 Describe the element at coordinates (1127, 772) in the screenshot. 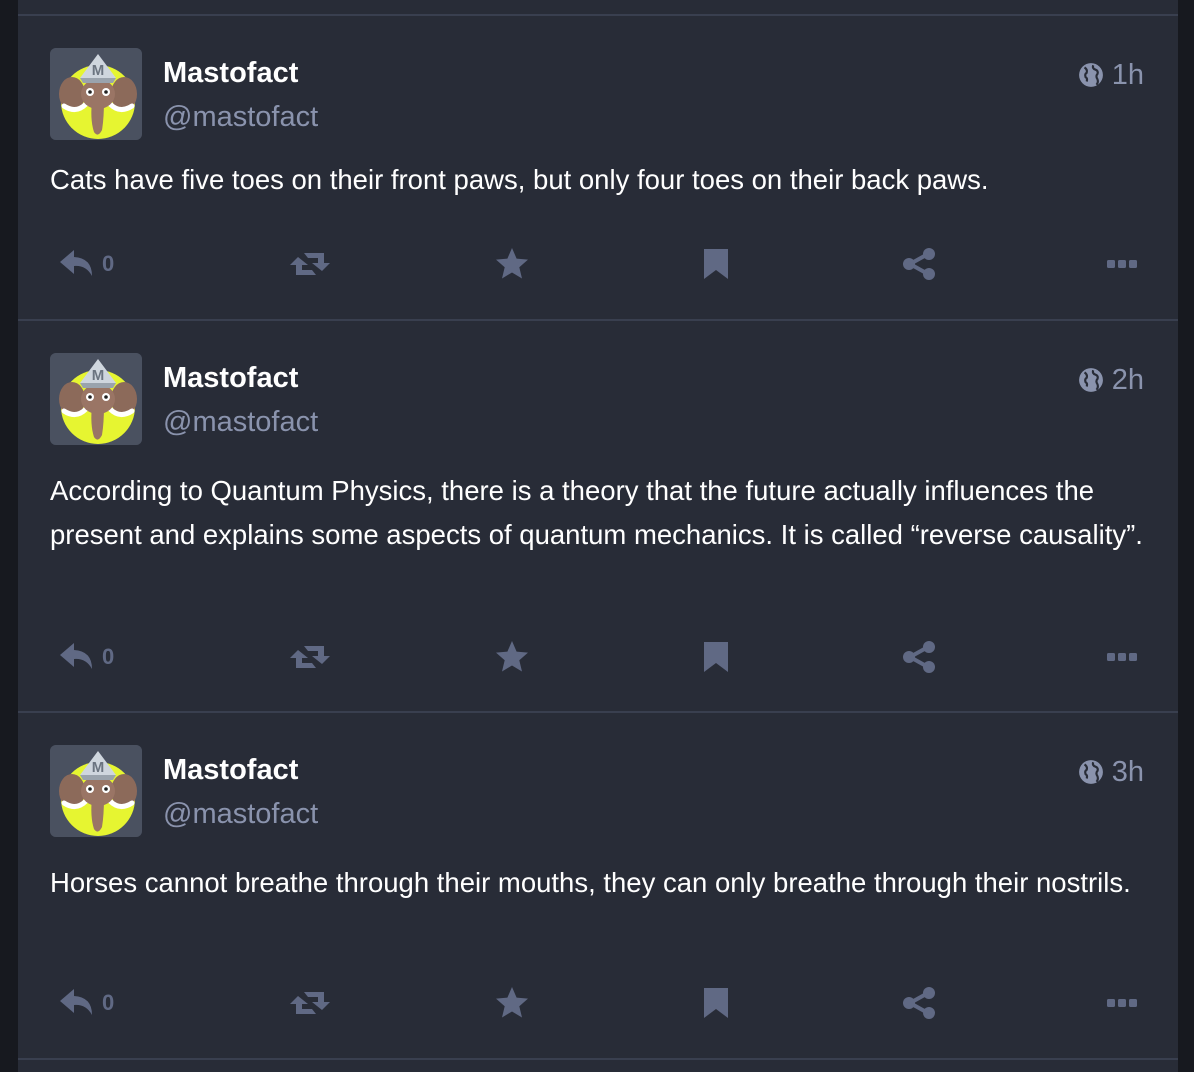

I see `timestamp-text: 3h` at that location.